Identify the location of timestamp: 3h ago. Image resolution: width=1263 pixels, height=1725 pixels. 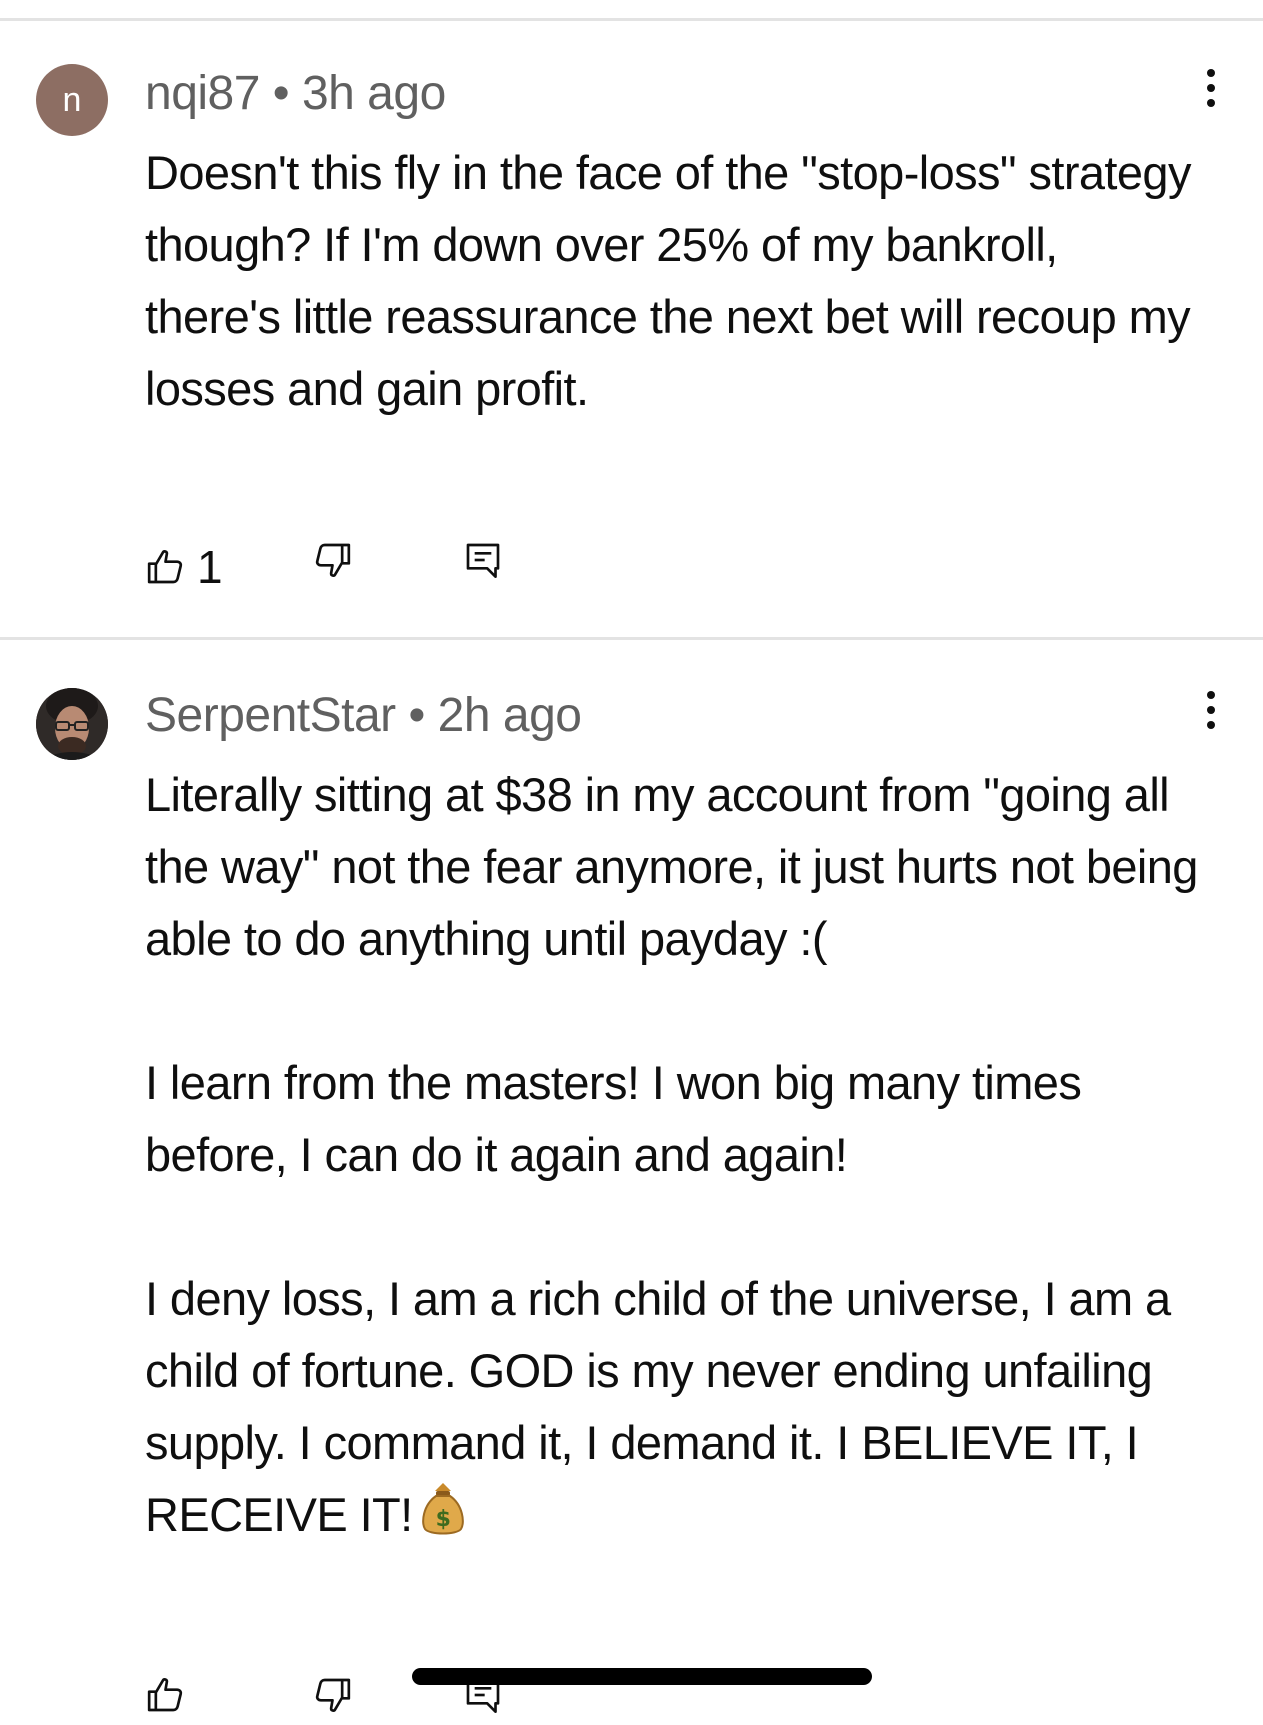
(373, 93).